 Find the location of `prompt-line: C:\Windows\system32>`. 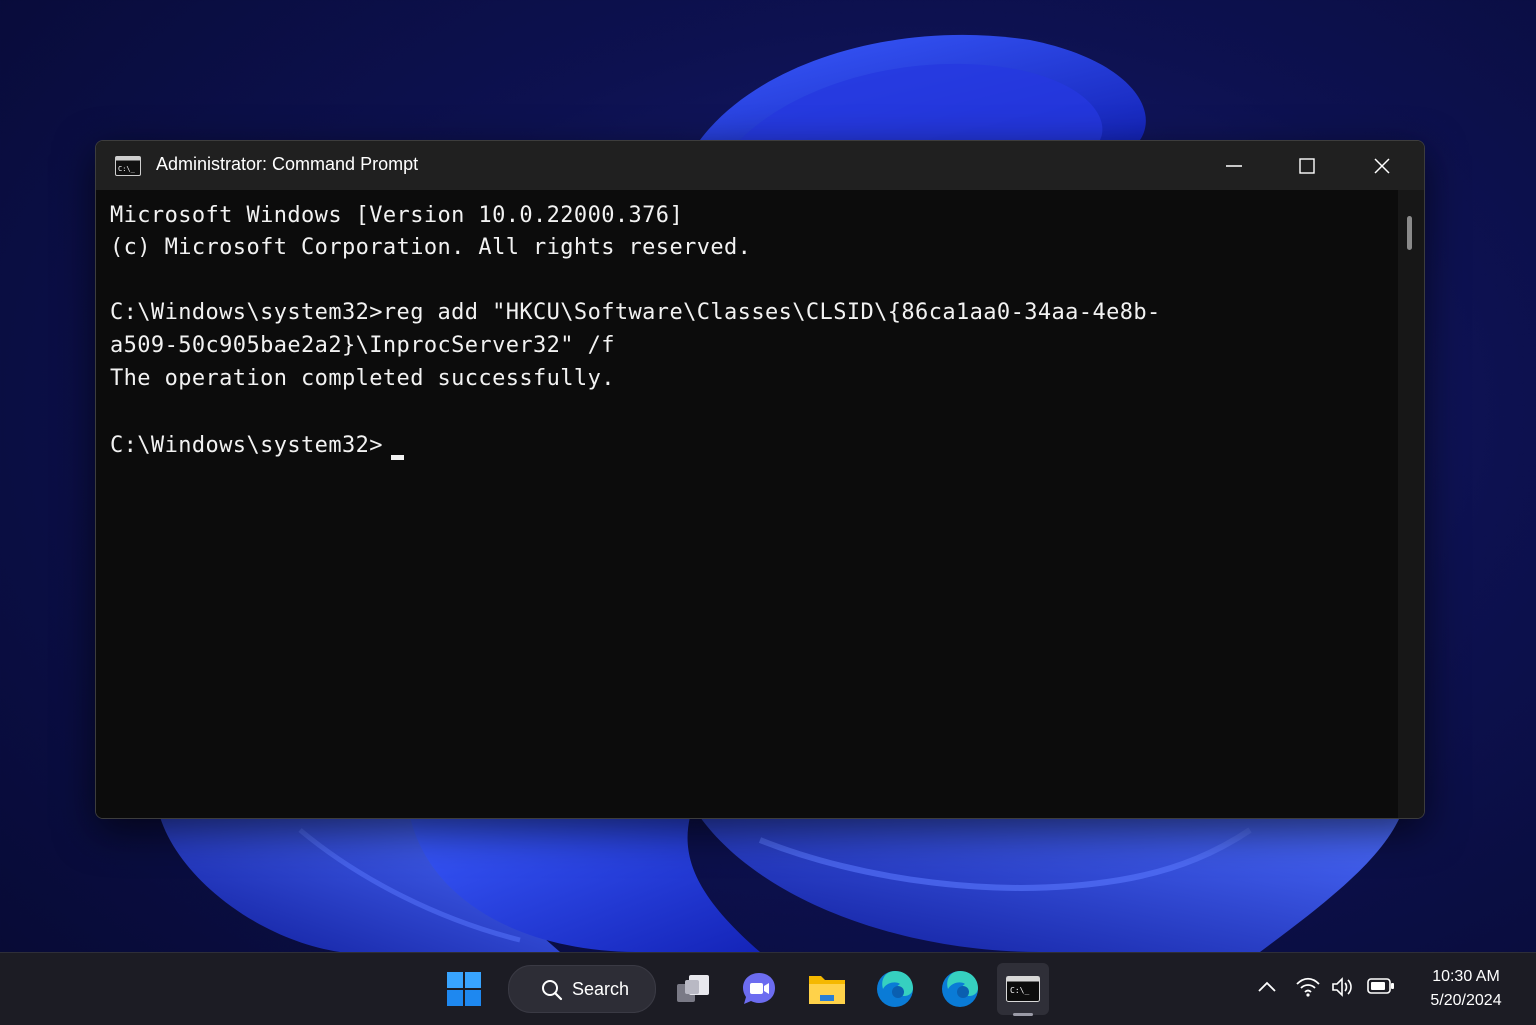

prompt-line: C:\Windows\system32> is located at coordinates (246, 445).